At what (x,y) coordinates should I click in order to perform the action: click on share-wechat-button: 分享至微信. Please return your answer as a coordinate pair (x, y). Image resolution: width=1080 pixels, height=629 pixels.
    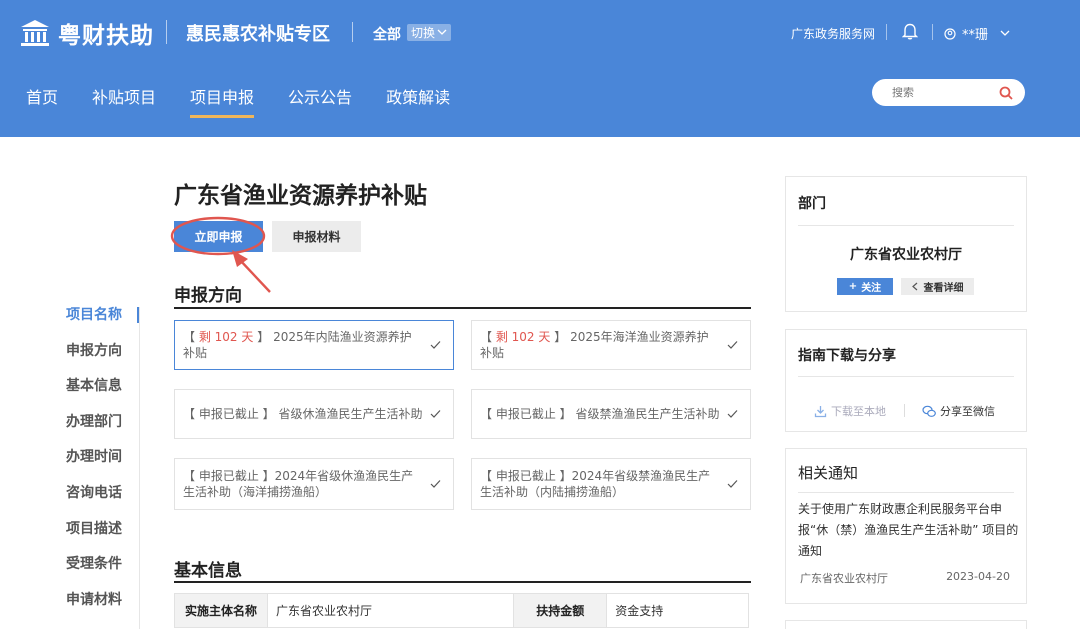
    Looking at the image, I should click on (958, 411).